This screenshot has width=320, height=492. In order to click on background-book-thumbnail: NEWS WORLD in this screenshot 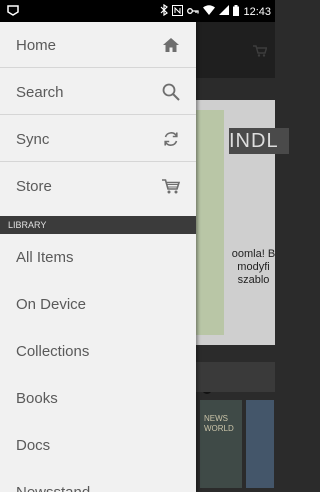, I will do `click(221, 444)`.